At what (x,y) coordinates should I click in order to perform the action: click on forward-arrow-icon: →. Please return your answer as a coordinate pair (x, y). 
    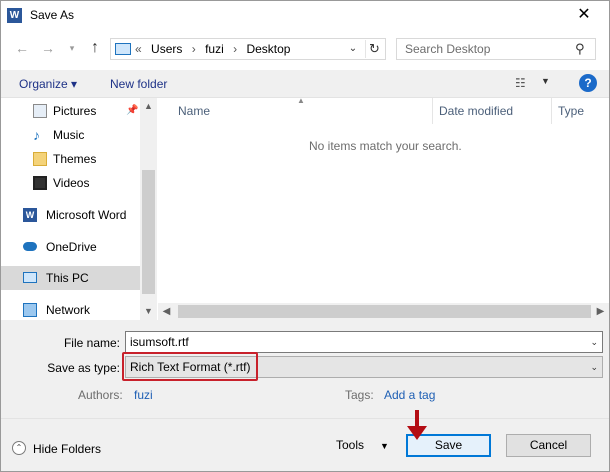
    Looking at the image, I should click on (48, 48).